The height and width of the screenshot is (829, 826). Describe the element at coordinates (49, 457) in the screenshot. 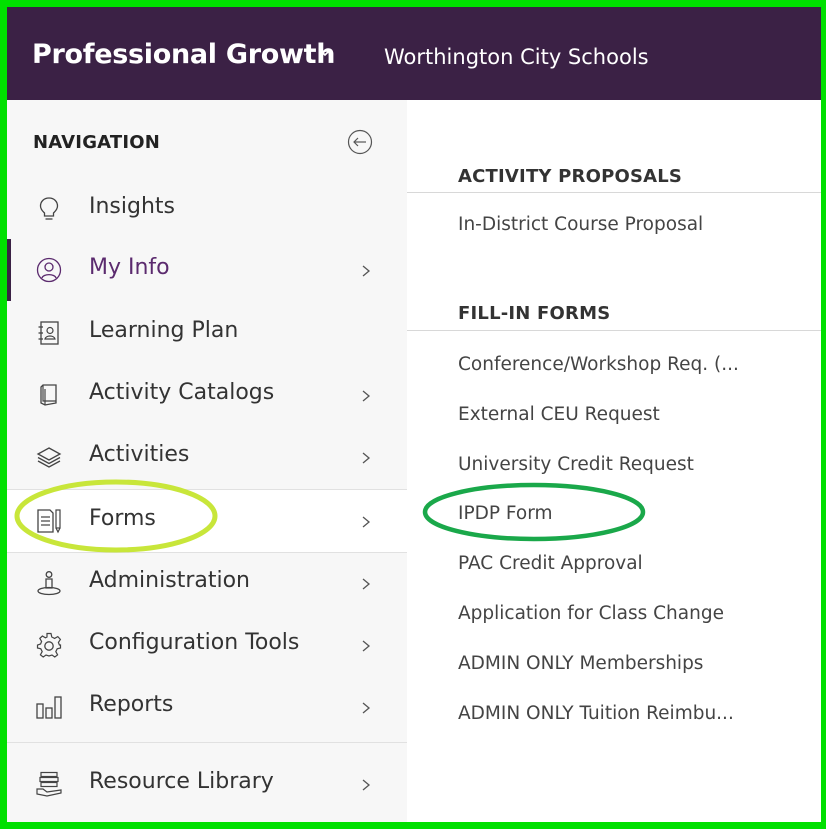

I see `layers-icon` at that location.